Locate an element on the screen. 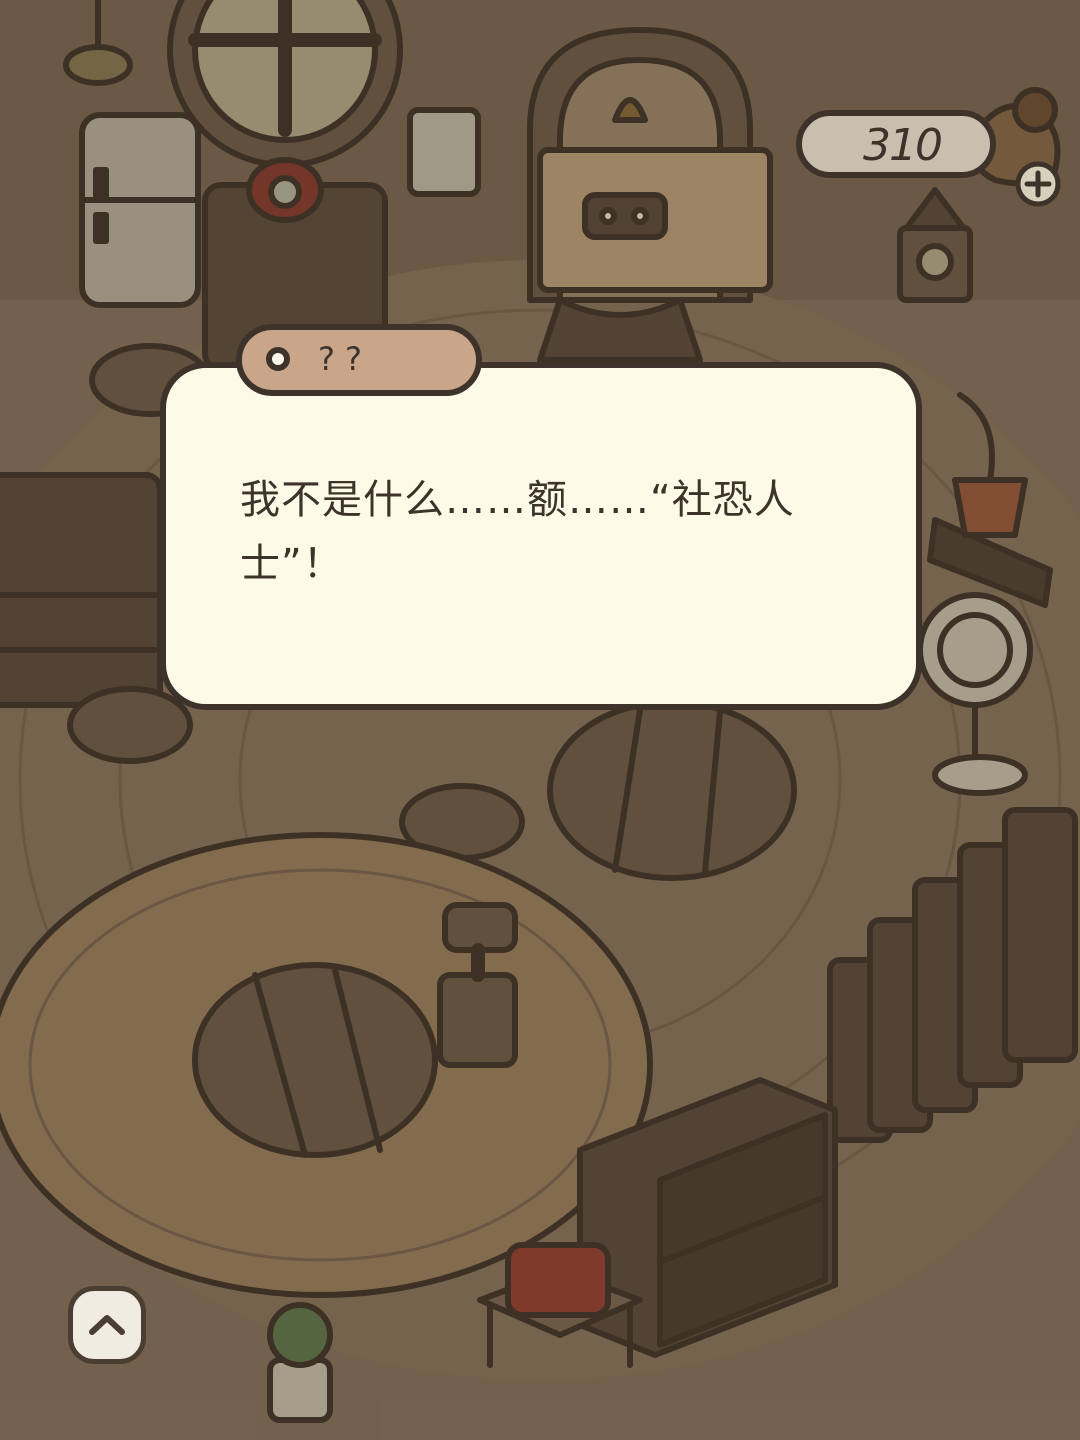 Image resolution: width=1080 pixels, height=1440 pixels. radio is located at coordinates (558, 1280).